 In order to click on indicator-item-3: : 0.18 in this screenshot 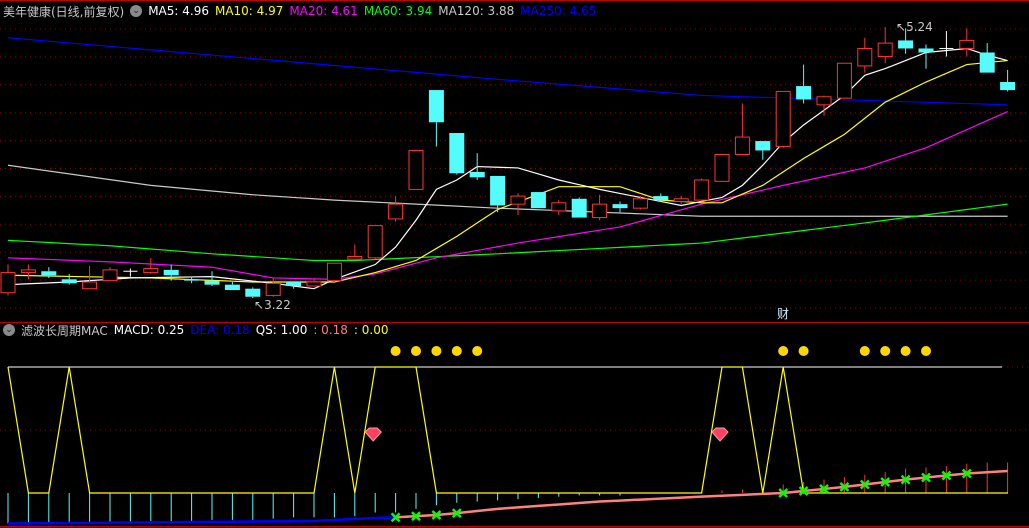, I will do `click(330, 330)`.